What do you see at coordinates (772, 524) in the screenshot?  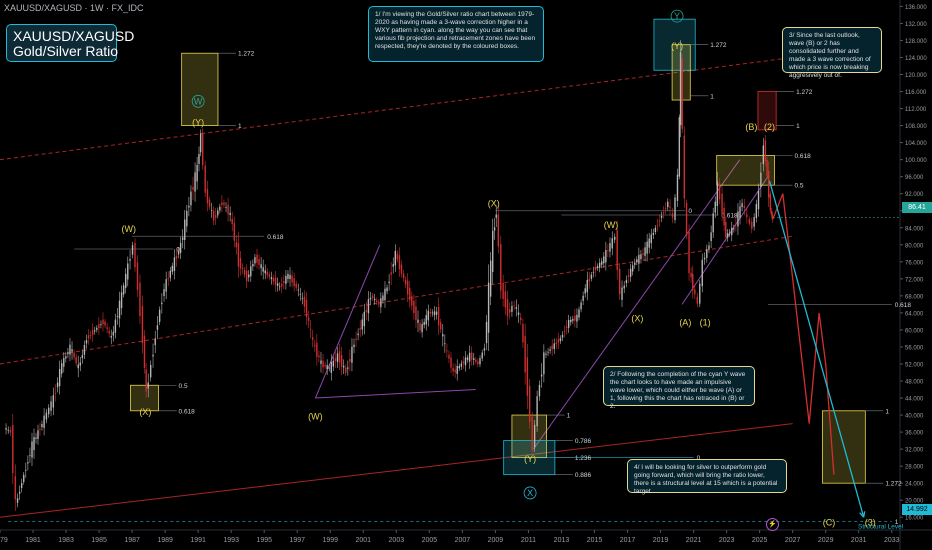 I see `lightning-icon: ⚡` at bounding box center [772, 524].